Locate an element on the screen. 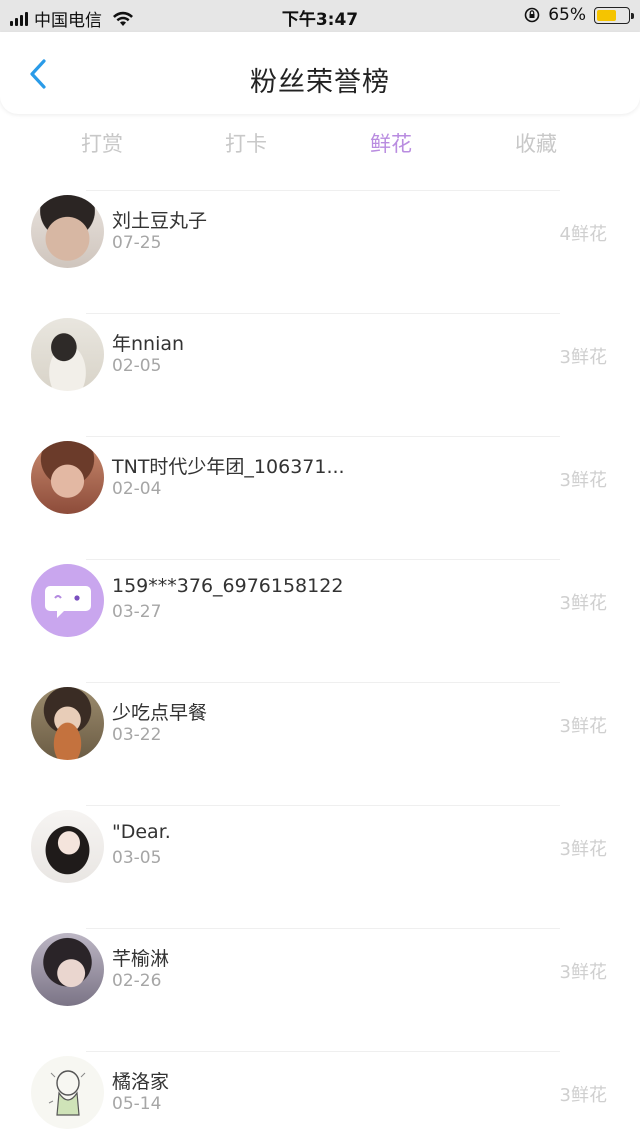 The width and height of the screenshot is (640, 1138). chat-bubble-icon is located at coordinates (67, 601).